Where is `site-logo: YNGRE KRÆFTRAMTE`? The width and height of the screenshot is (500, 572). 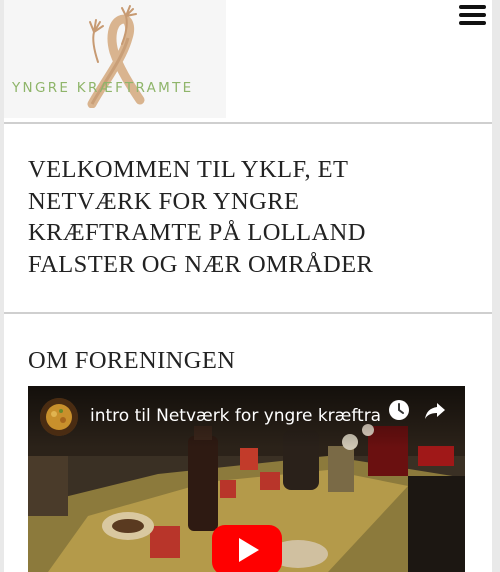 site-logo: YNGRE KRÆFTRAMTE is located at coordinates (115, 59).